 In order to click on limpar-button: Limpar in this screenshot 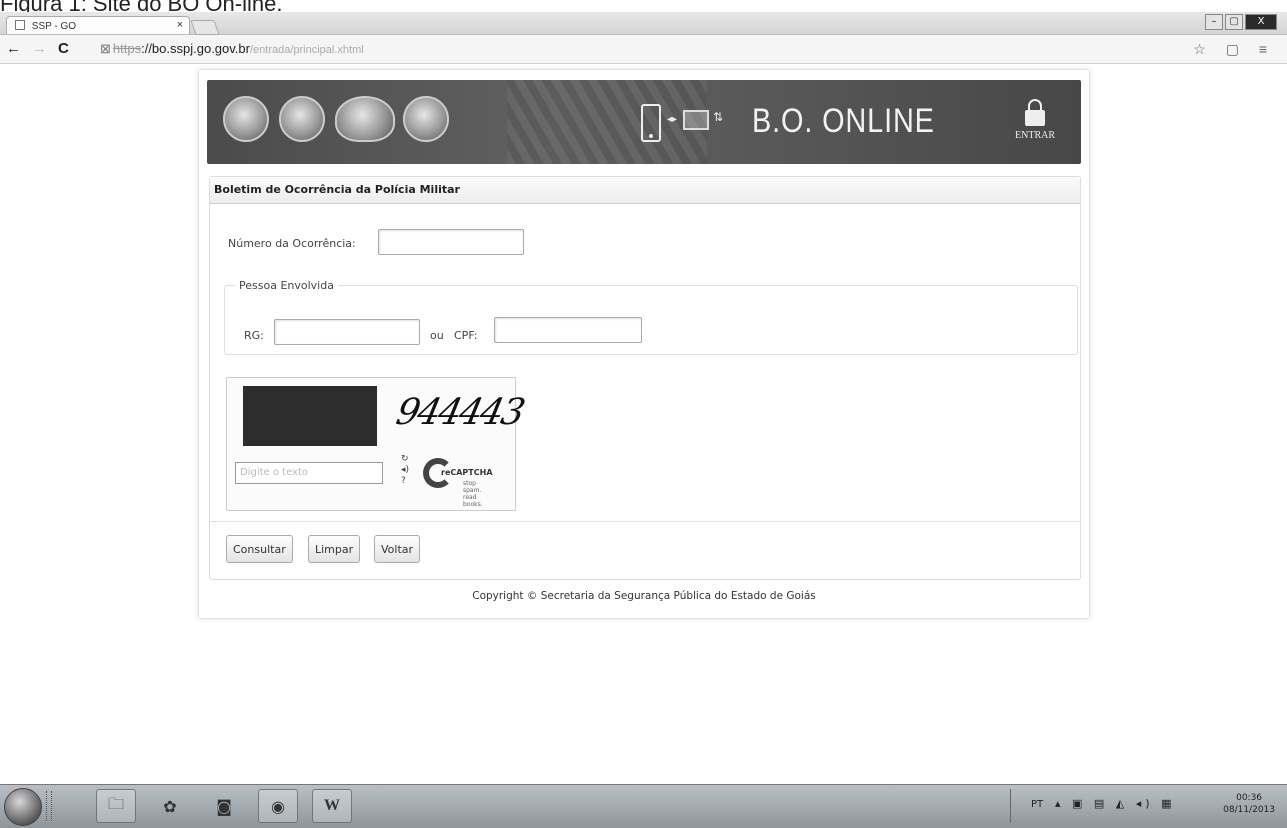, I will do `click(334, 549)`.